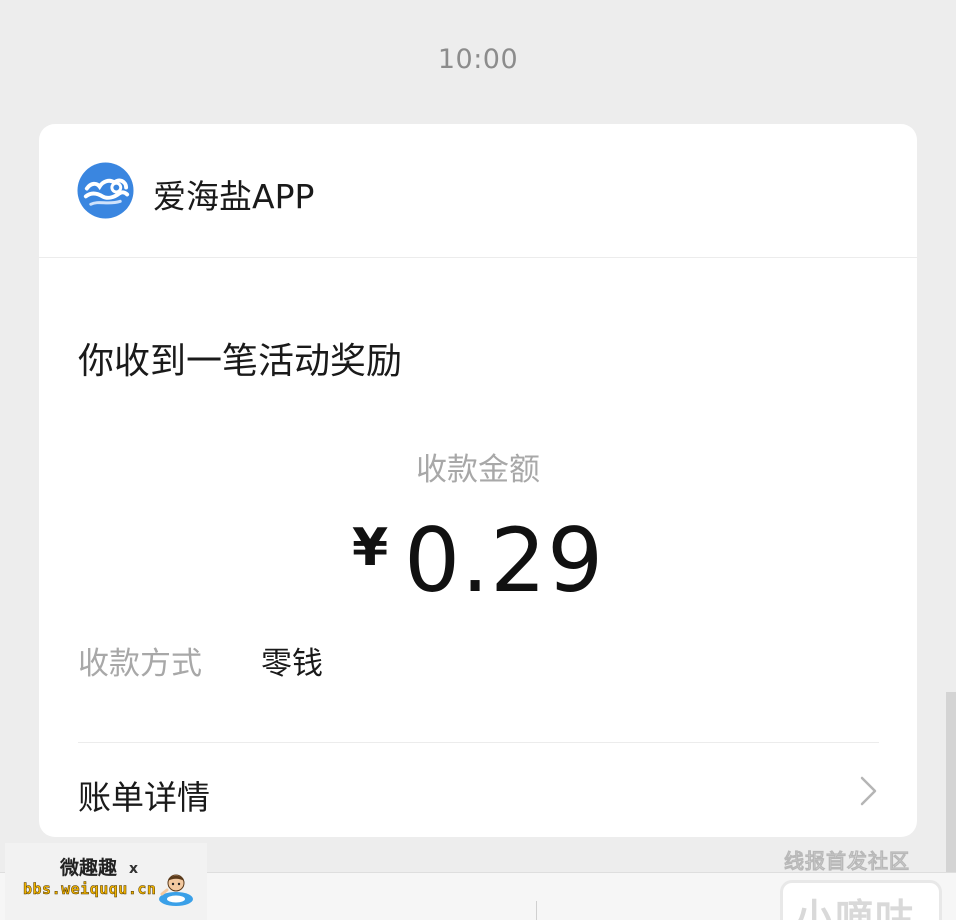 Image resolution: width=956 pixels, height=920 pixels. I want to click on message-timestamp: 10:00, so click(478, 59).